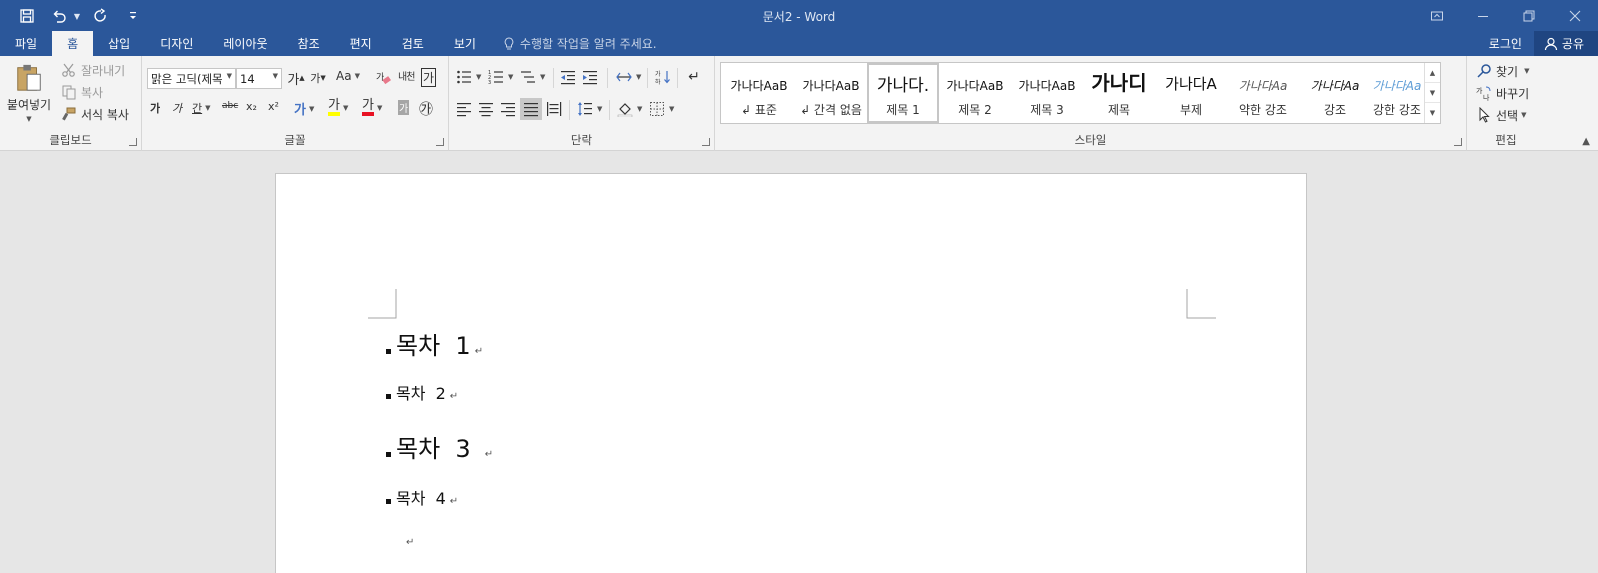 The image size is (1598, 573). Describe the element at coordinates (348, 76) in the screenshot. I see `change-case-button: Aa ▼` at that location.